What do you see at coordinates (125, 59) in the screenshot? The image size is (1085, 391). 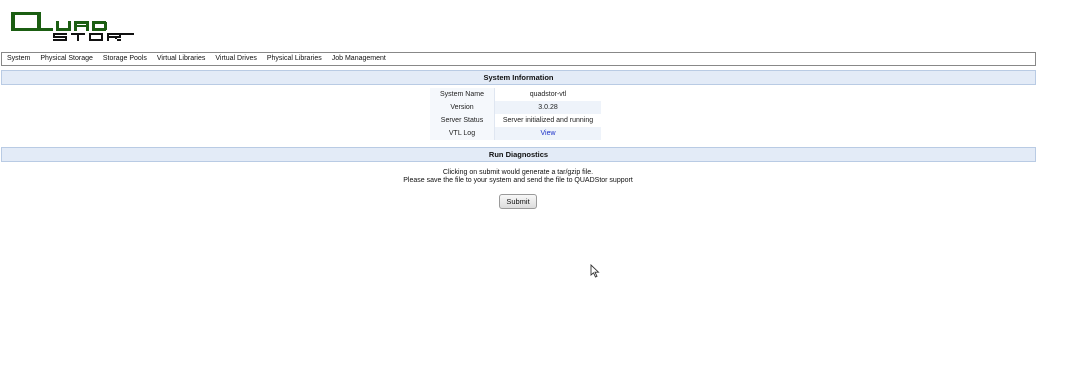 I see `menu-item-storage-pools: Storage Pools` at bounding box center [125, 59].